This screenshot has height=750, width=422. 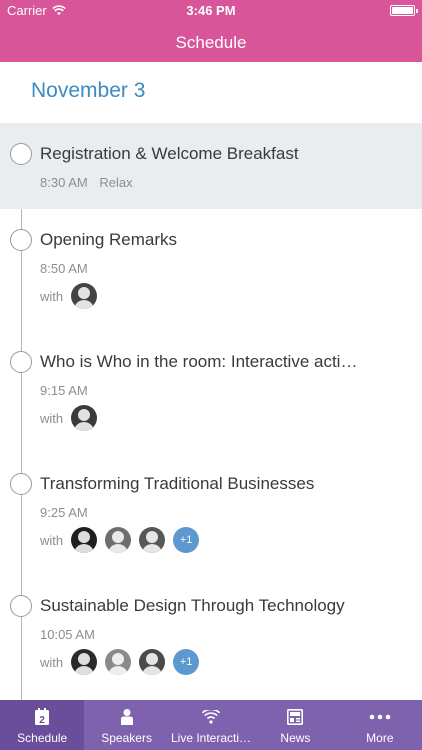 I want to click on session-tag: Relax, so click(x=116, y=182).